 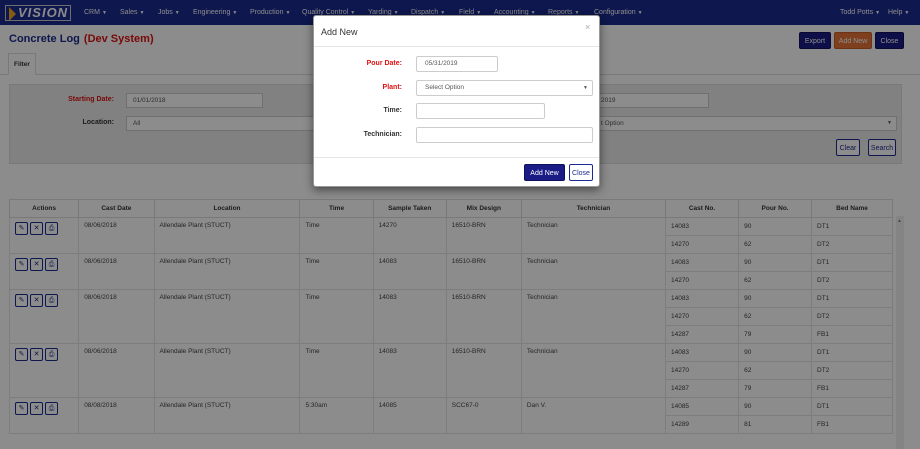 What do you see at coordinates (587, 27) in the screenshot?
I see `close-icon: ×` at bounding box center [587, 27].